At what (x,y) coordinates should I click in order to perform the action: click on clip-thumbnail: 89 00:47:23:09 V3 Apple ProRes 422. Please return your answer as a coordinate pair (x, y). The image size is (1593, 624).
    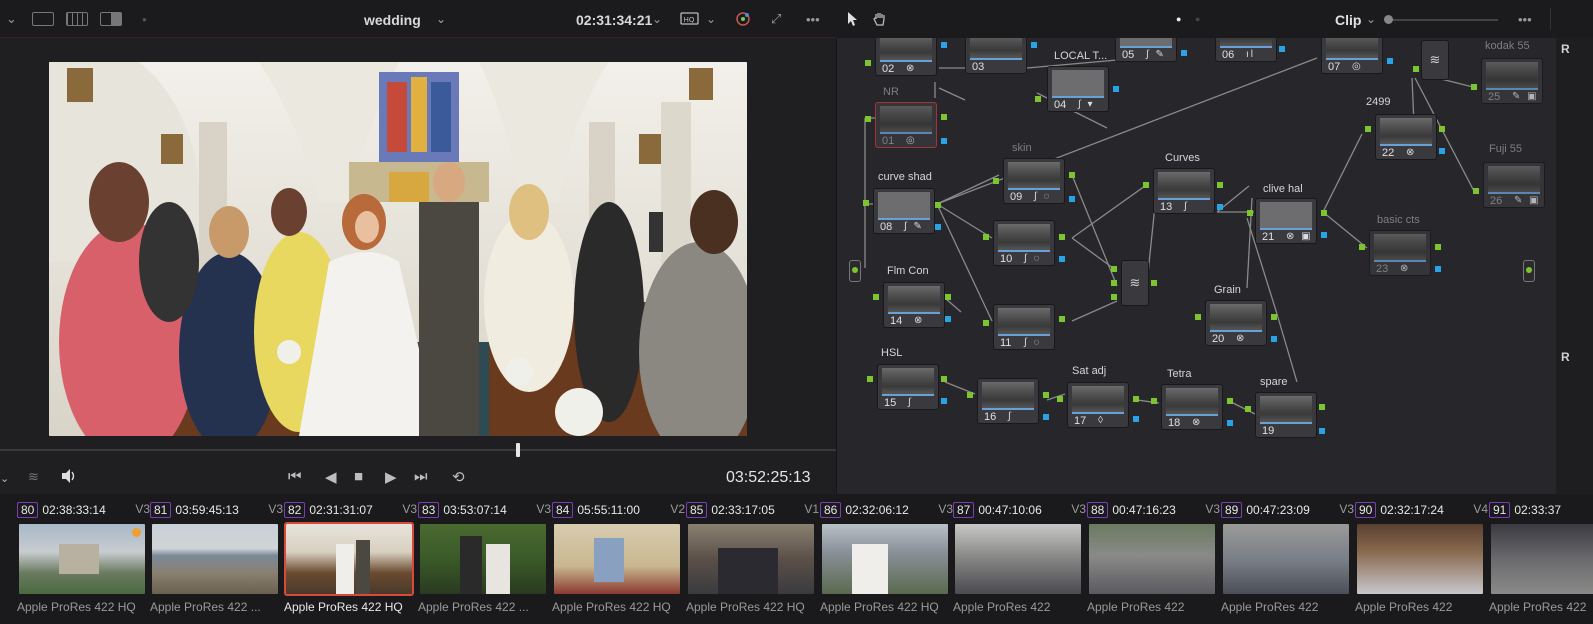
    Looking at the image, I should click on (1287, 560).